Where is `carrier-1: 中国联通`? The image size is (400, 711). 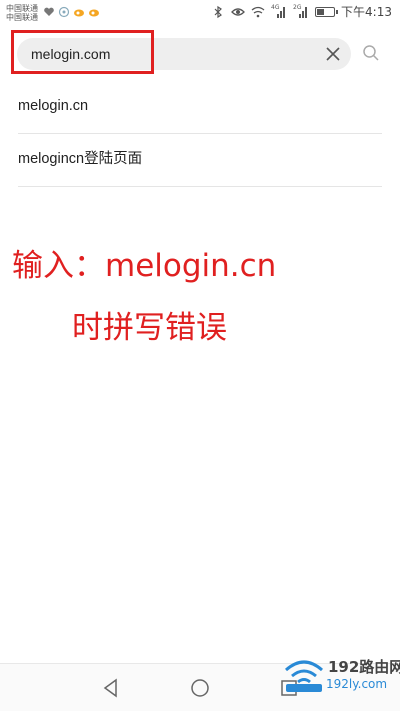
carrier-1: 中国联通 is located at coordinates (22, 8).